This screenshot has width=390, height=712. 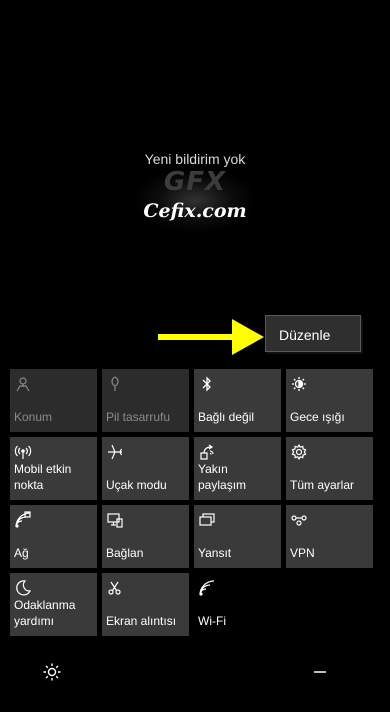 I want to click on tile-connect: Bağlan, so click(x=145, y=536).